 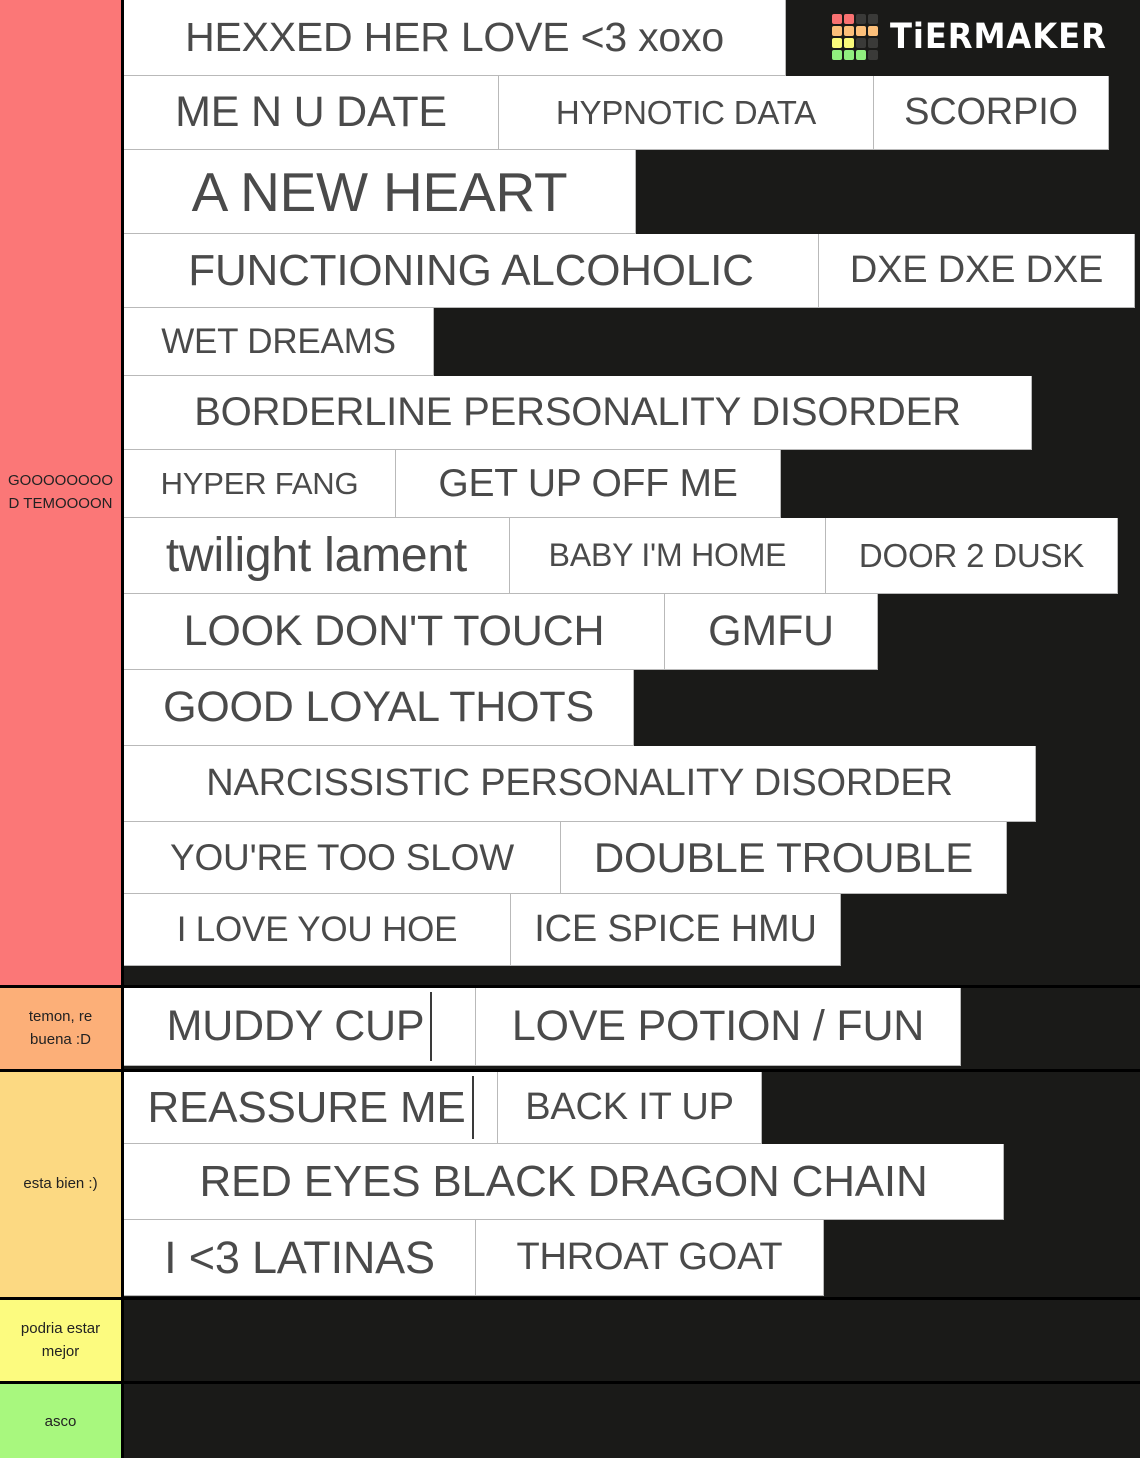 What do you see at coordinates (317, 556) in the screenshot?
I see `tier-item: twilight lament` at bounding box center [317, 556].